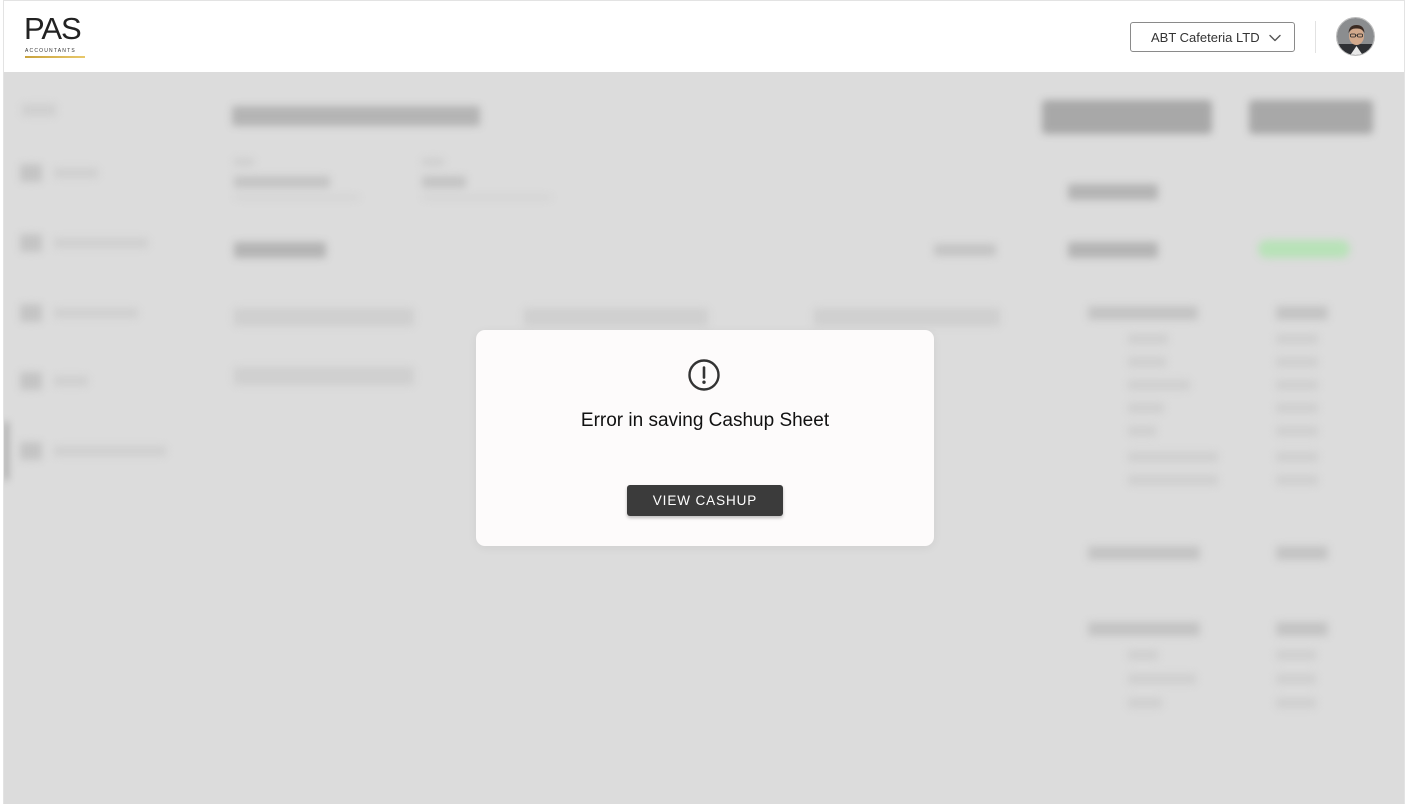 The height and width of the screenshot is (804, 1410). I want to click on chevron-down-icon, so click(1275, 38).